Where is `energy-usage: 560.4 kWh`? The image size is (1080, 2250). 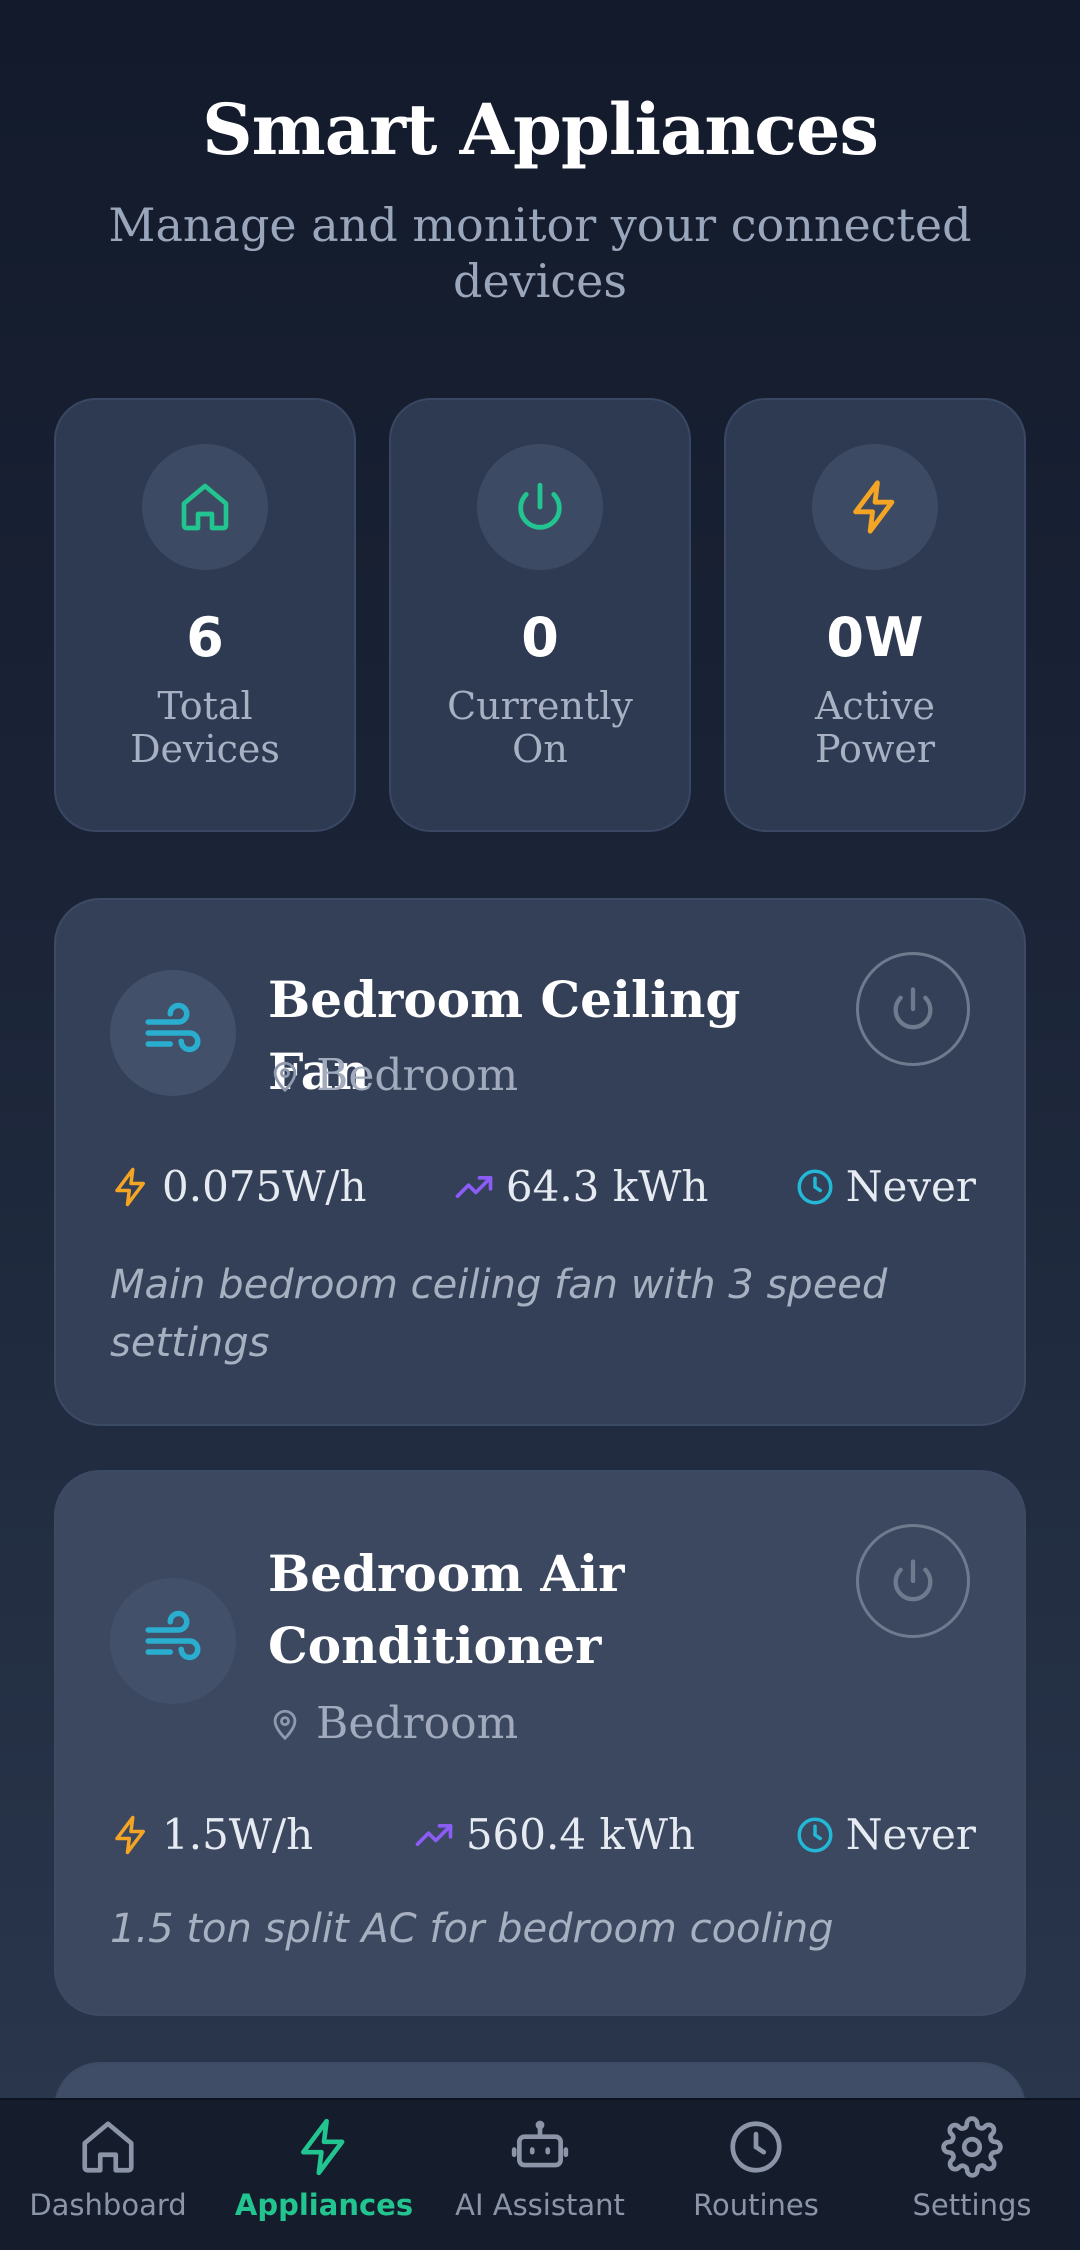 energy-usage: 560.4 kWh is located at coordinates (553, 1834).